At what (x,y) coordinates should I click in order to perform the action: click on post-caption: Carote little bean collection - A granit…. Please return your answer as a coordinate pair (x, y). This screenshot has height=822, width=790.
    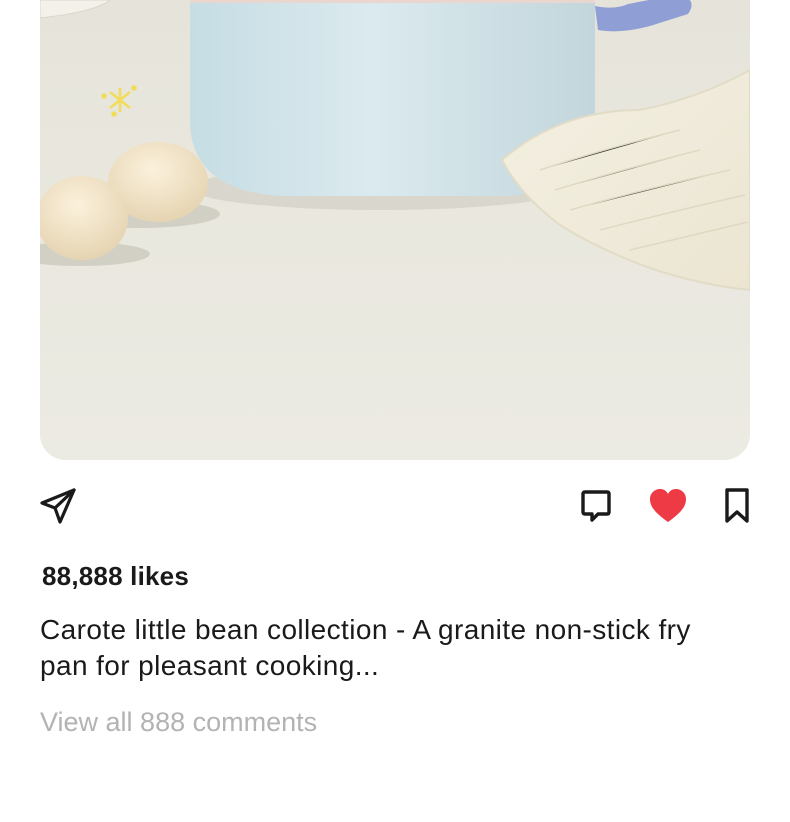
    Looking at the image, I should click on (365, 647).